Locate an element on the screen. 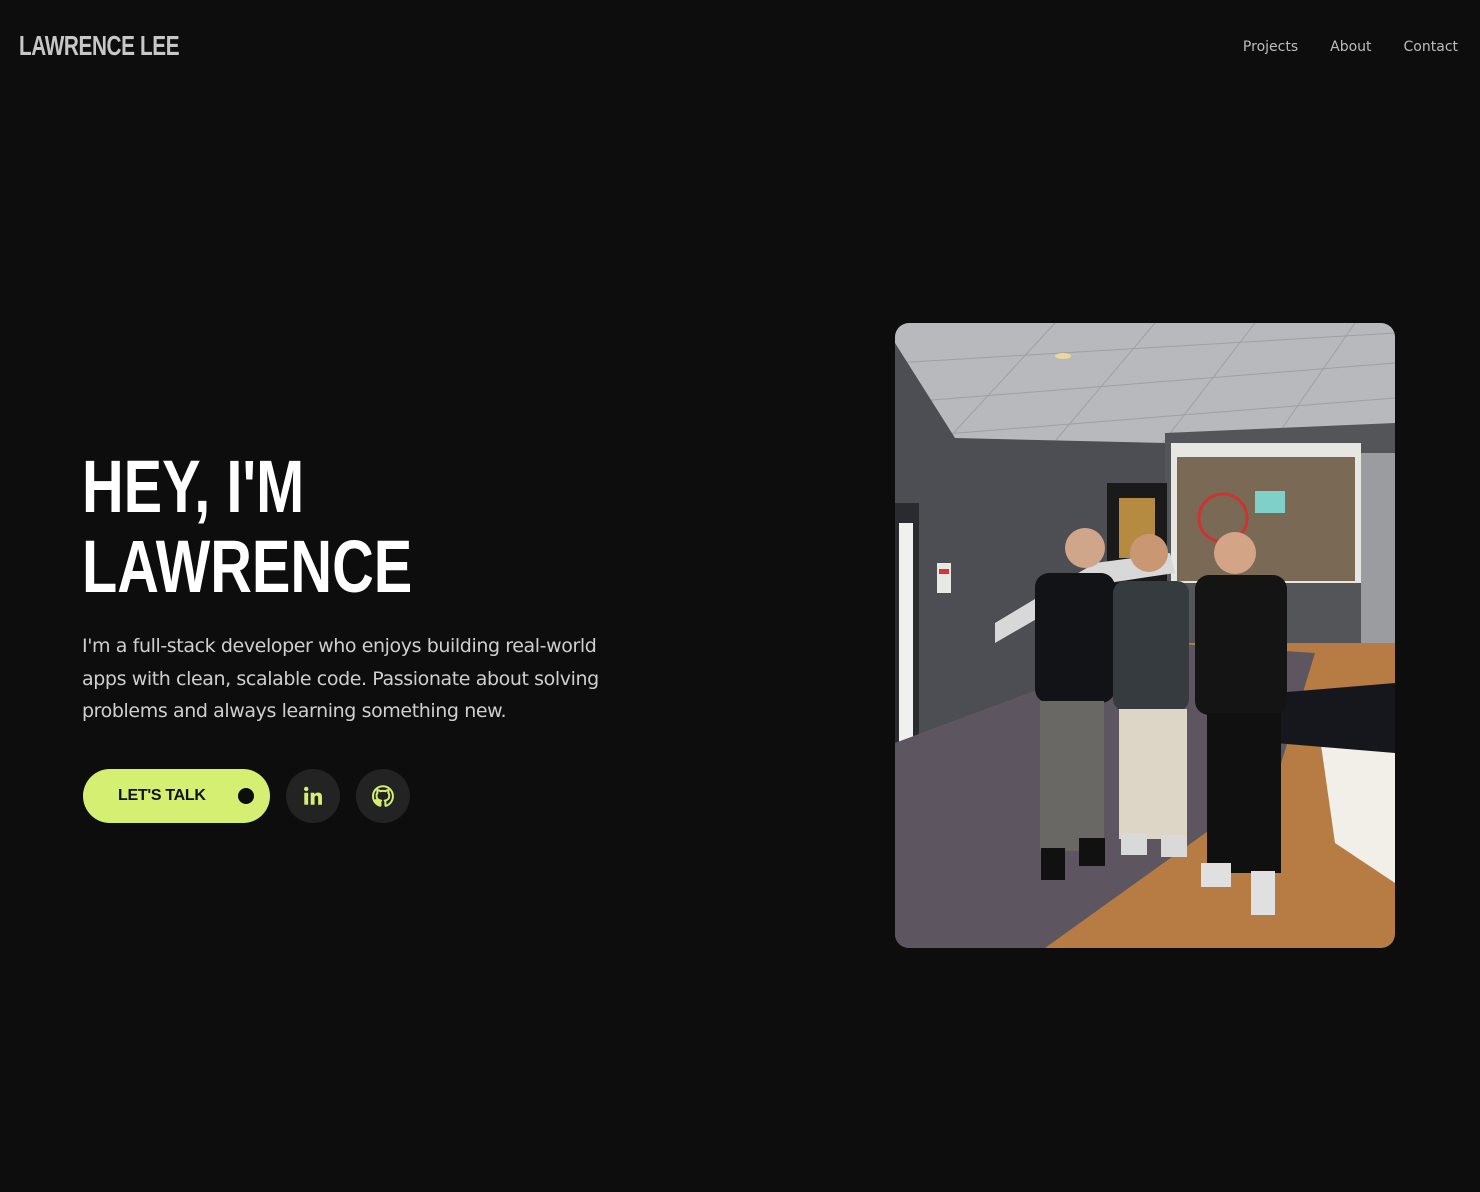 This screenshot has width=1480, height=1192. site-logo: LAWRENCE LEE is located at coordinates (99, 46).